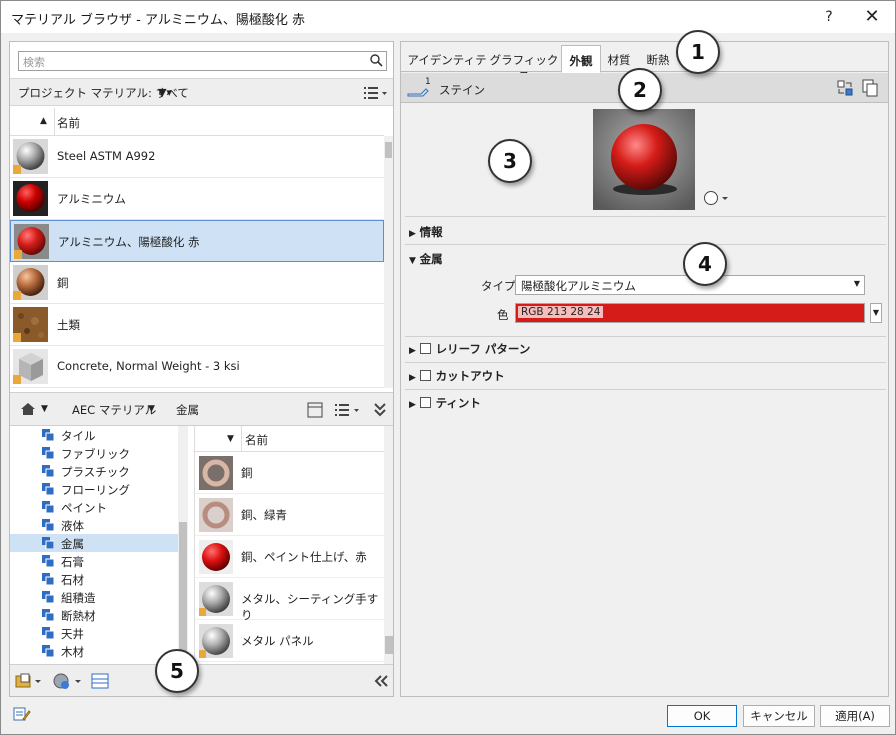  Describe the element at coordinates (216, 473) in the screenshot. I see `copper-ring-thumbnail` at that location.